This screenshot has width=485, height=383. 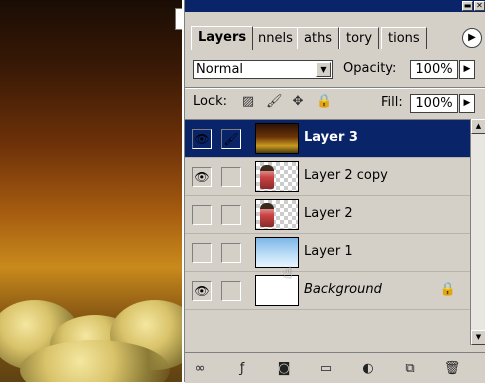 What do you see at coordinates (467, 6) in the screenshot?
I see `minimize-button: ▬` at bounding box center [467, 6].